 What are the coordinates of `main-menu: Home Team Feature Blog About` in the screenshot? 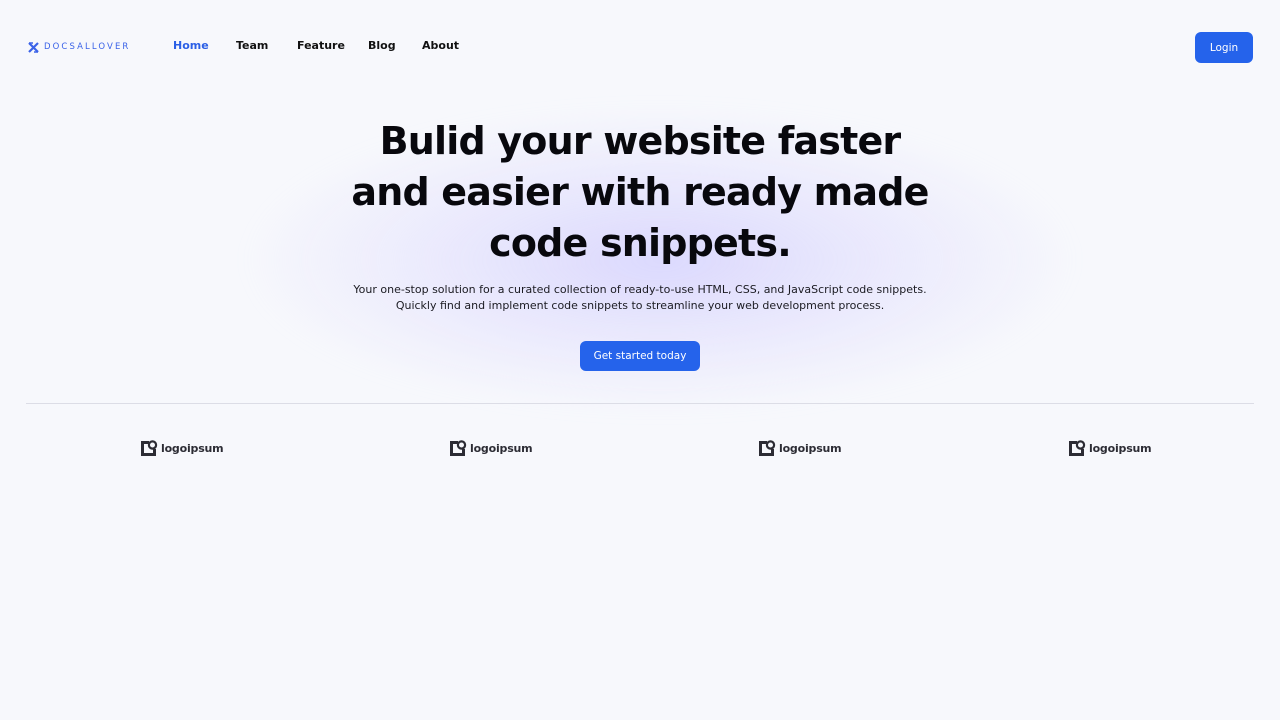 It's located at (317, 46).